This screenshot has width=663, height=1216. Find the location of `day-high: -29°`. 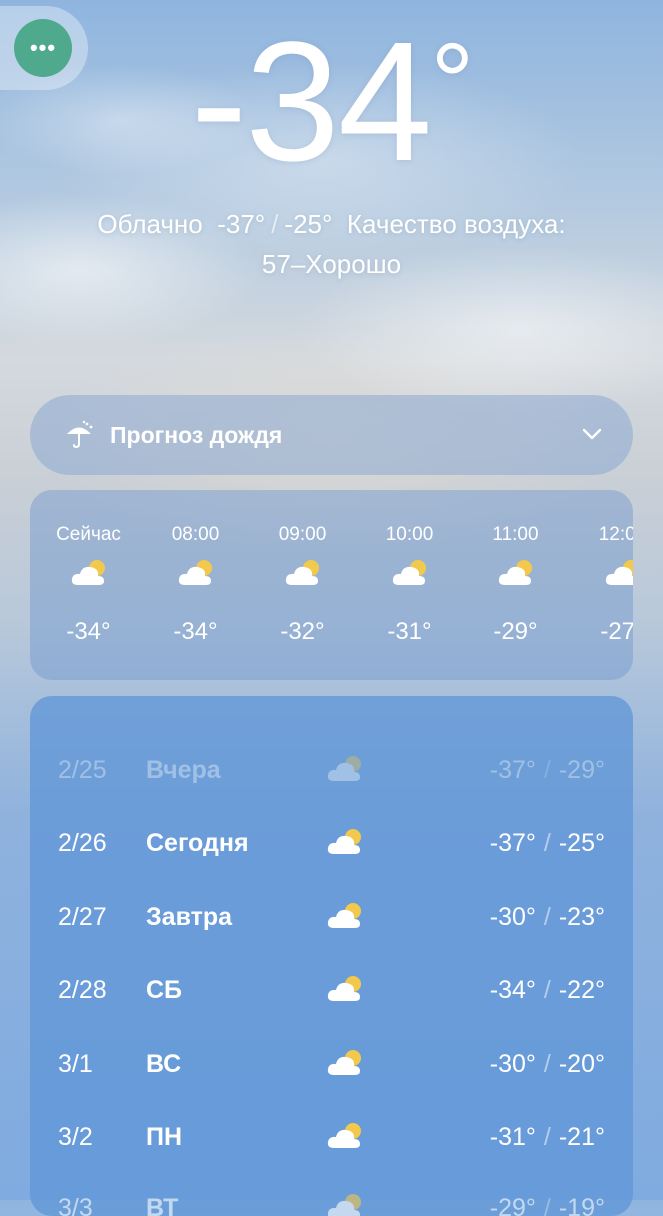

day-high: -29° is located at coordinates (581, 770).